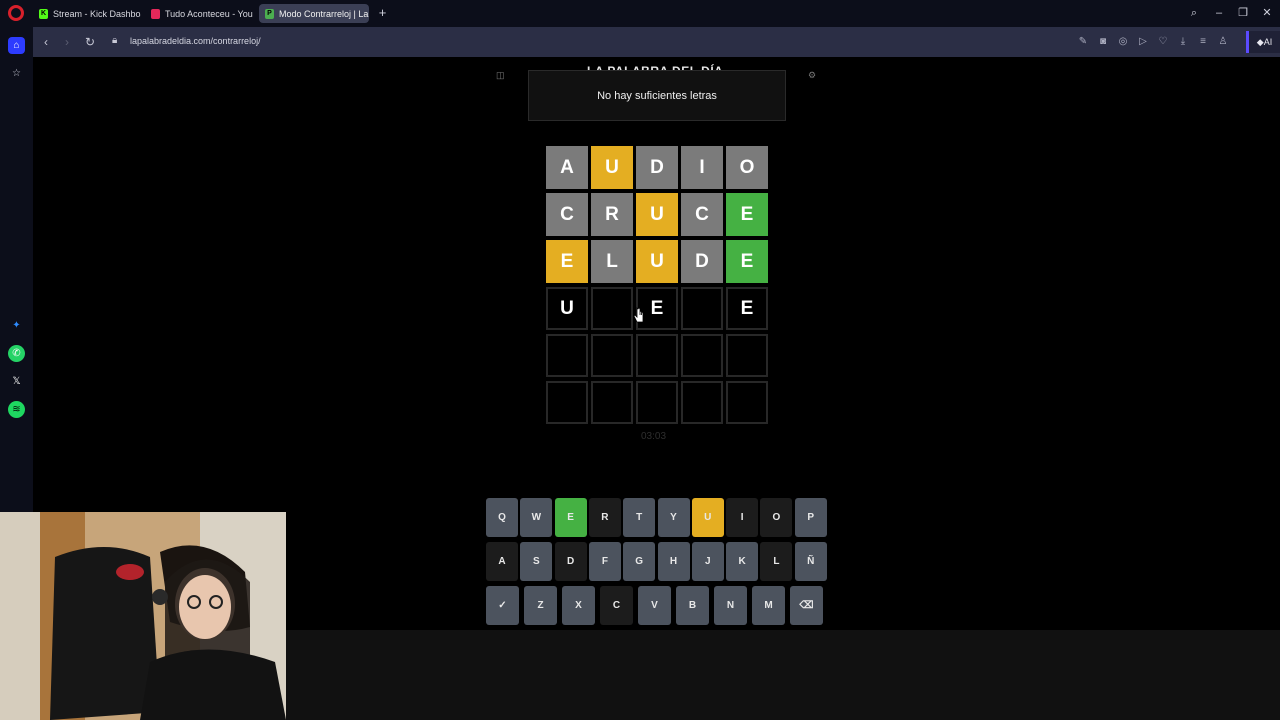 The image size is (1280, 720). Describe the element at coordinates (209, 13) in the screenshot. I see `tab-label: Tudo Aconteceu - You` at that location.